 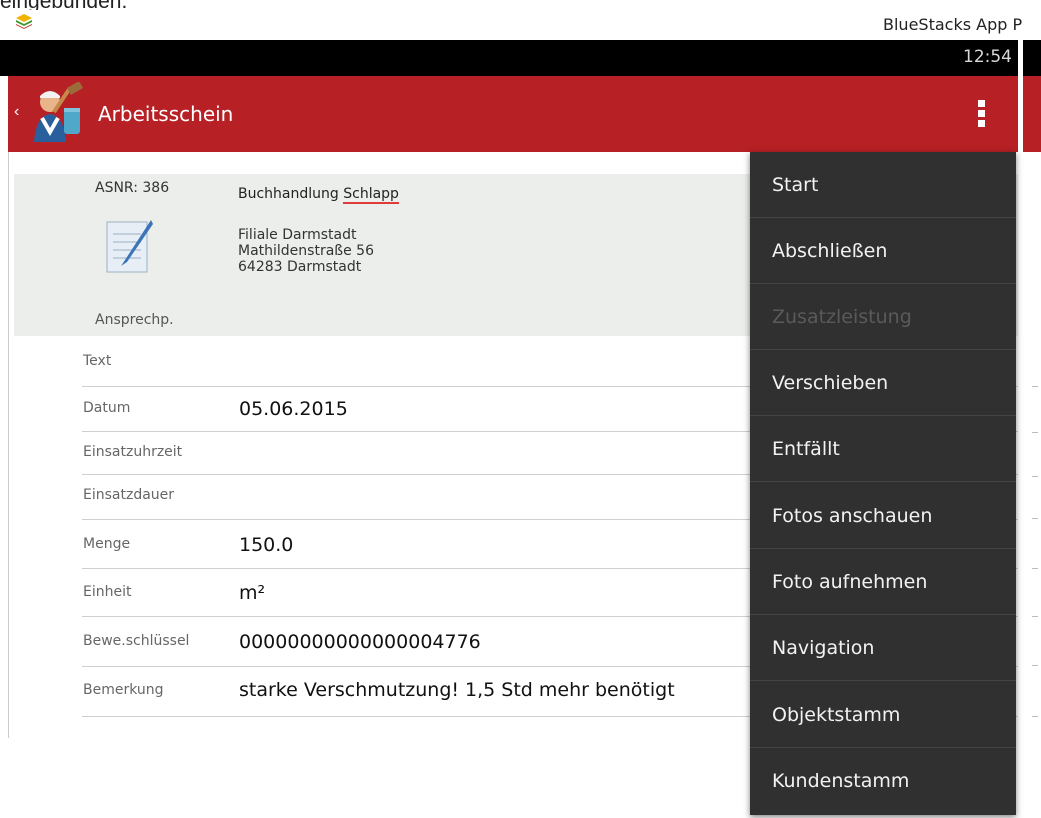 I want to click on field-value: 05.06.2015, so click(x=293, y=409).